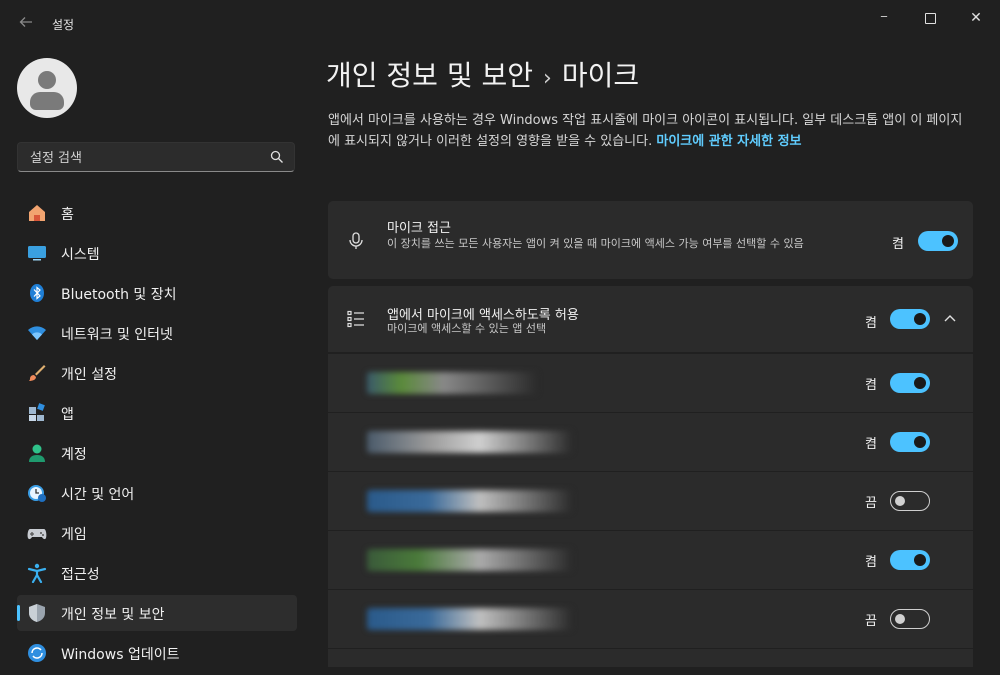 The height and width of the screenshot is (675, 1000). I want to click on sidebar-item-home: 홈, so click(157, 213).